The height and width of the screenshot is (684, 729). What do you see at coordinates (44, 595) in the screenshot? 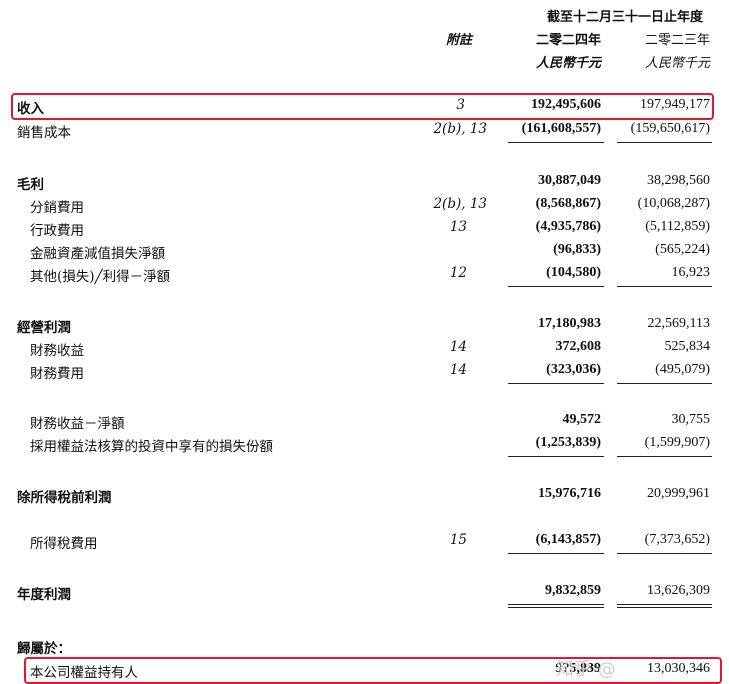
I see `row-label: 年度利潤` at bounding box center [44, 595].